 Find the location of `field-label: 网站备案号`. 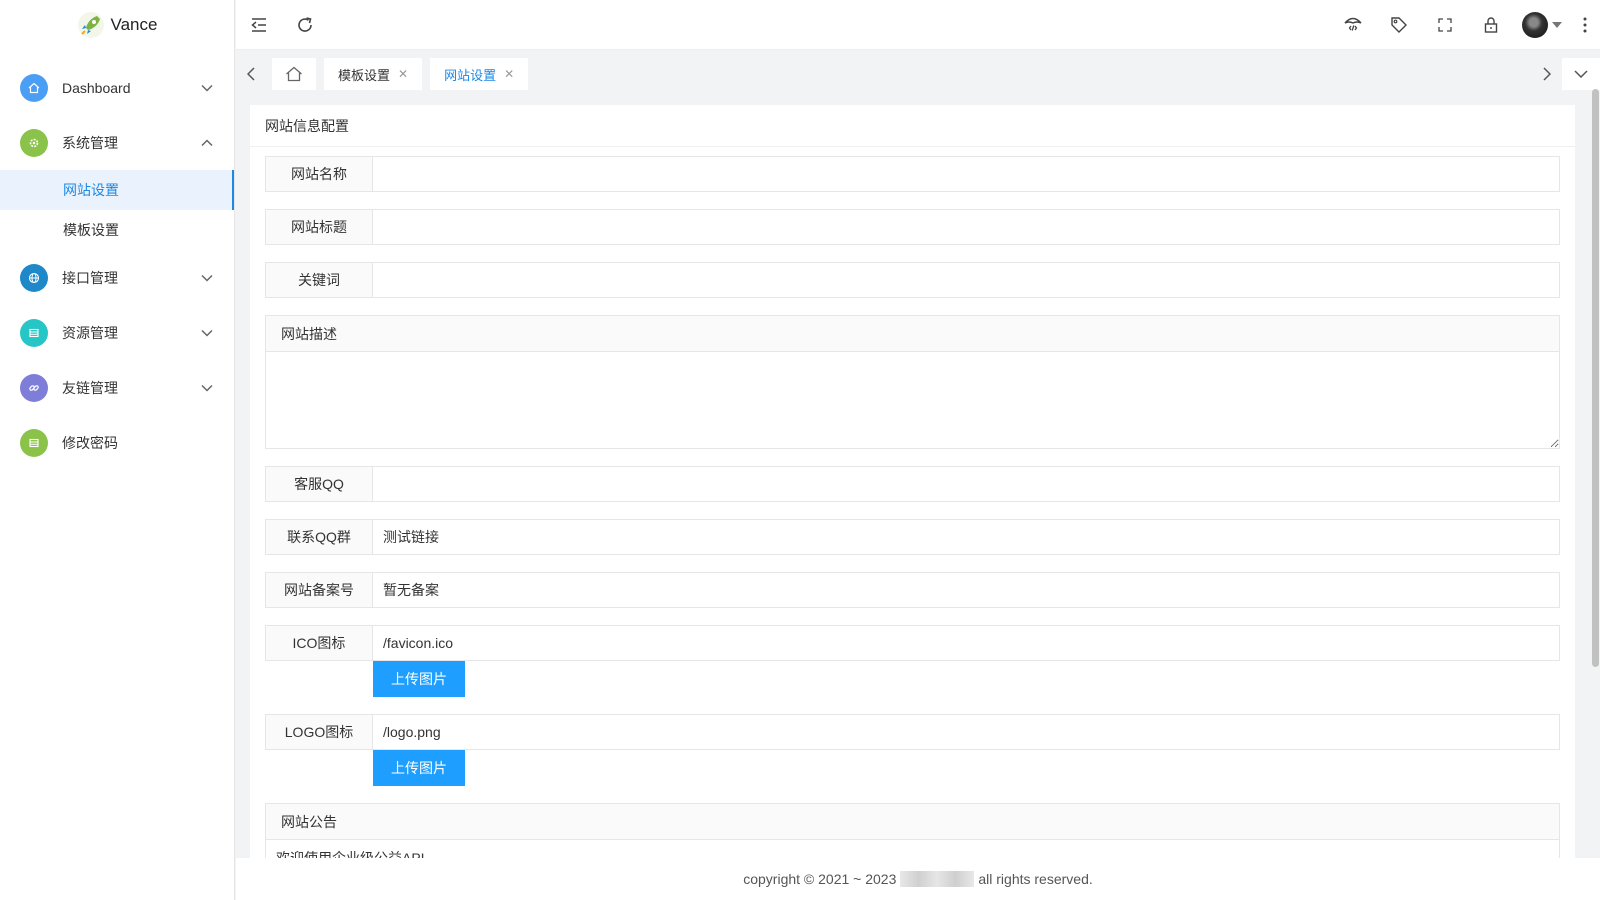

field-label: 网站备案号 is located at coordinates (319, 590).